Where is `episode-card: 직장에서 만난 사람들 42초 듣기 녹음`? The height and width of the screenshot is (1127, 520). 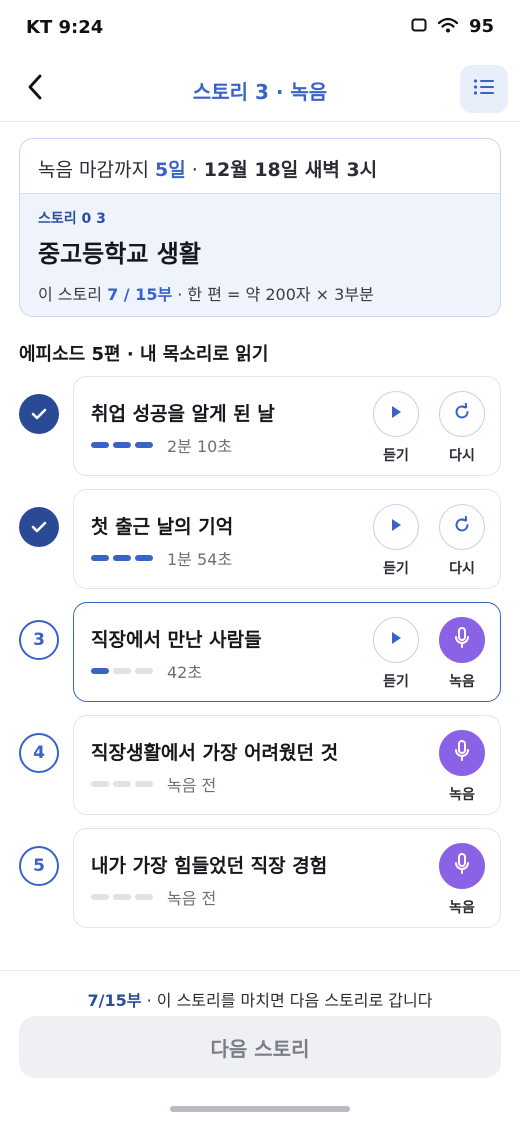
episode-card: 직장에서 만난 사람들 42초 듣기 녹음 is located at coordinates (287, 652).